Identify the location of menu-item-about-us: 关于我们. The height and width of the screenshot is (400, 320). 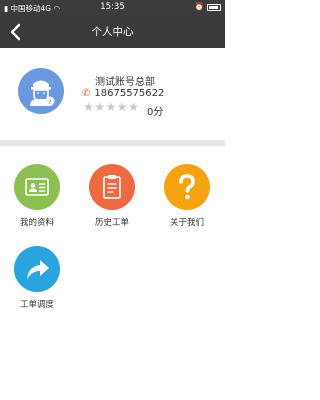
(187, 196).